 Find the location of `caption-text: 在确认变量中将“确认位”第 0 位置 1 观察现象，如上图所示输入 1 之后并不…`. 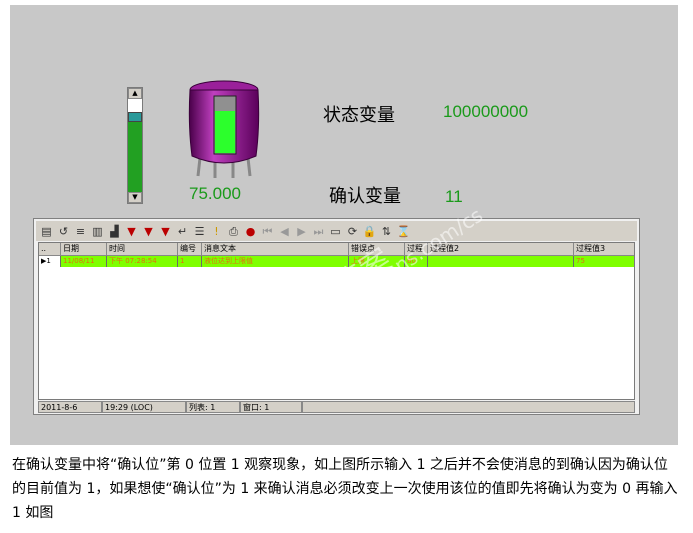

caption-text: 在确认变量中将“确认位”第 0 位置 1 观察现象，如上图所示输入 1 之后并不… is located at coordinates (345, 489).